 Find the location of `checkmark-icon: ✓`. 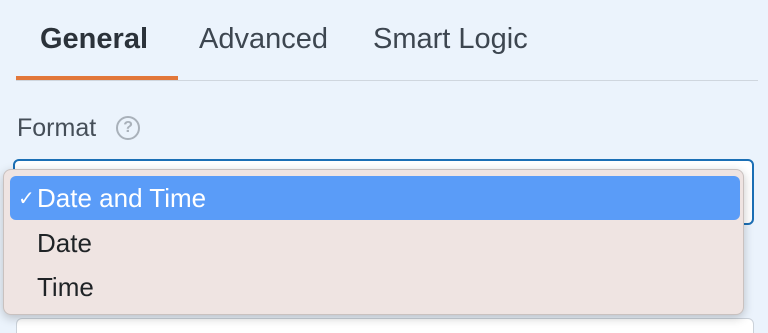

checkmark-icon: ✓ is located at coordinates (26, 198).